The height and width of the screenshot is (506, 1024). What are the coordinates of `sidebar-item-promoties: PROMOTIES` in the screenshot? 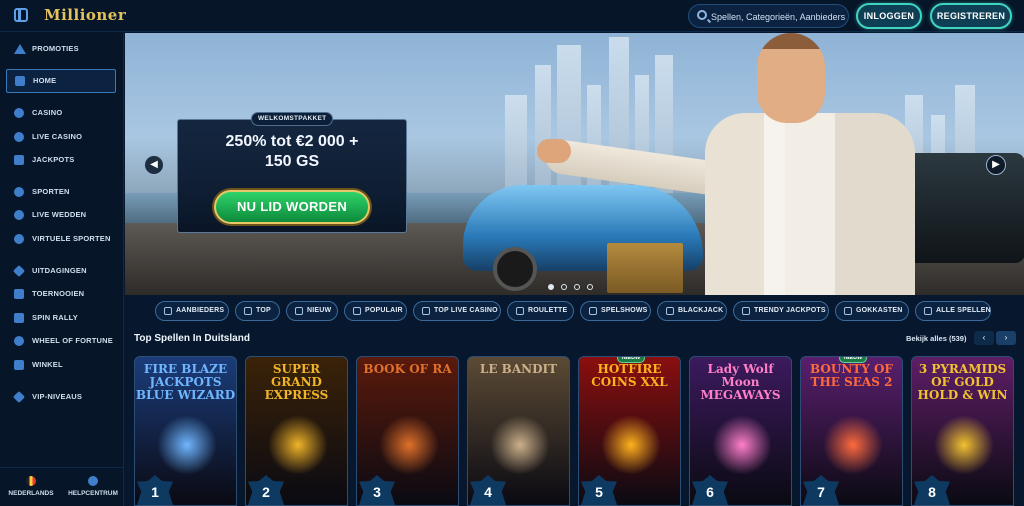 It's located at (61, 49).